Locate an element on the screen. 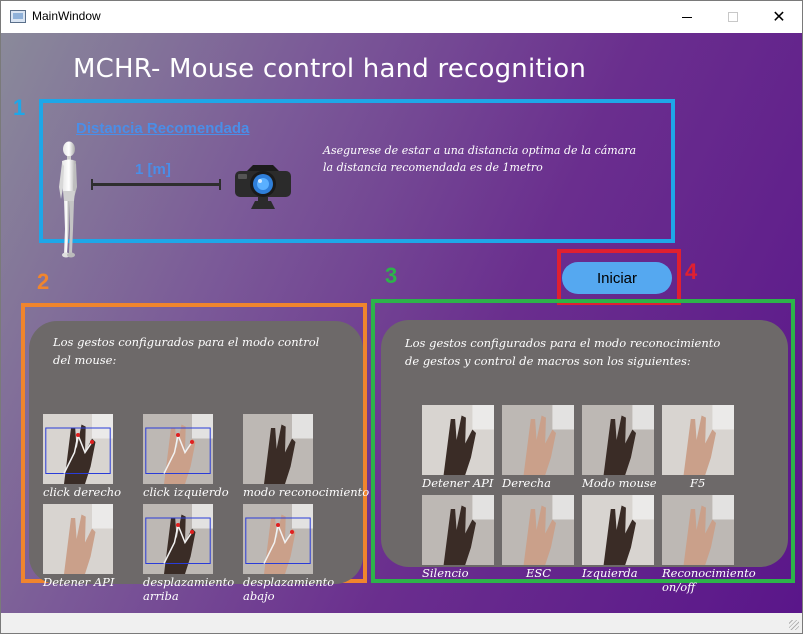 This screenshot has height=634, width=803. macro-gesture-caption: Modo mouse is located at coordinates (619, 483).